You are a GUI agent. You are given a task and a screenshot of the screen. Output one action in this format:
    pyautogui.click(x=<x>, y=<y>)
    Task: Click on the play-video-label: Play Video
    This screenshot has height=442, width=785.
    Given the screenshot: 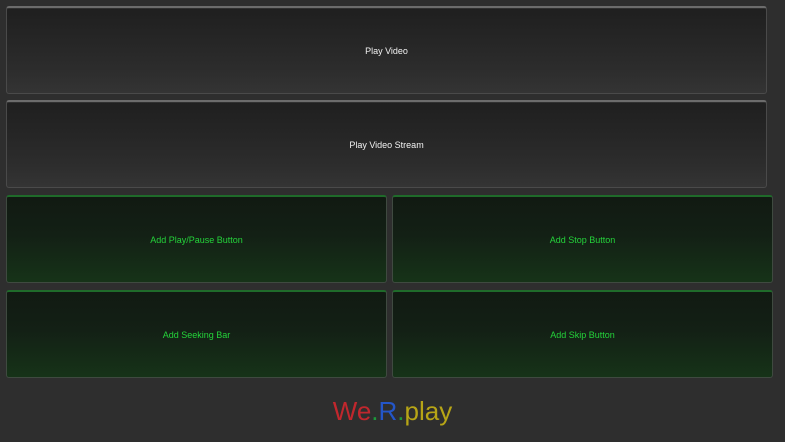 What is the action you would take?
    pyautogui.click(x=386, y=50)
    